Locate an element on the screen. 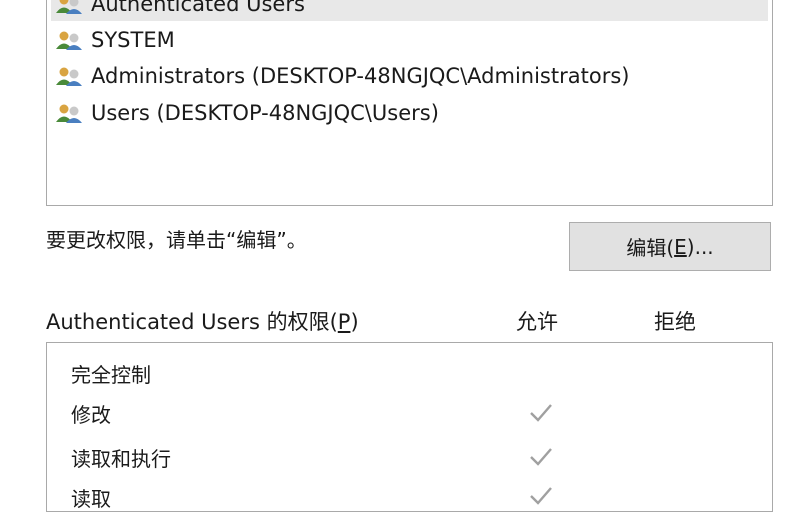 This screenshot has width=800, height=517. permission-label: 修改 is located at coordinates (91, 414).